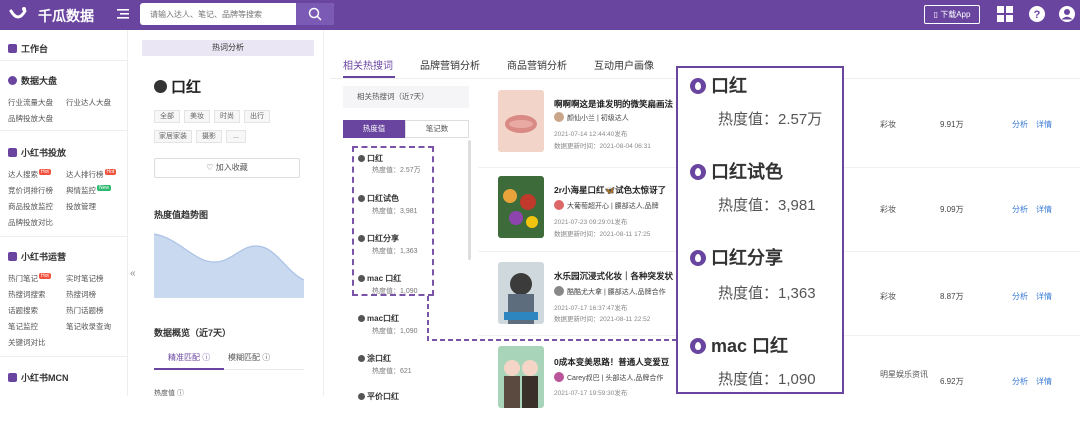 The image size is (1080, 422). I want to click on subtab-notes: 笔记数, so click(437, 129).